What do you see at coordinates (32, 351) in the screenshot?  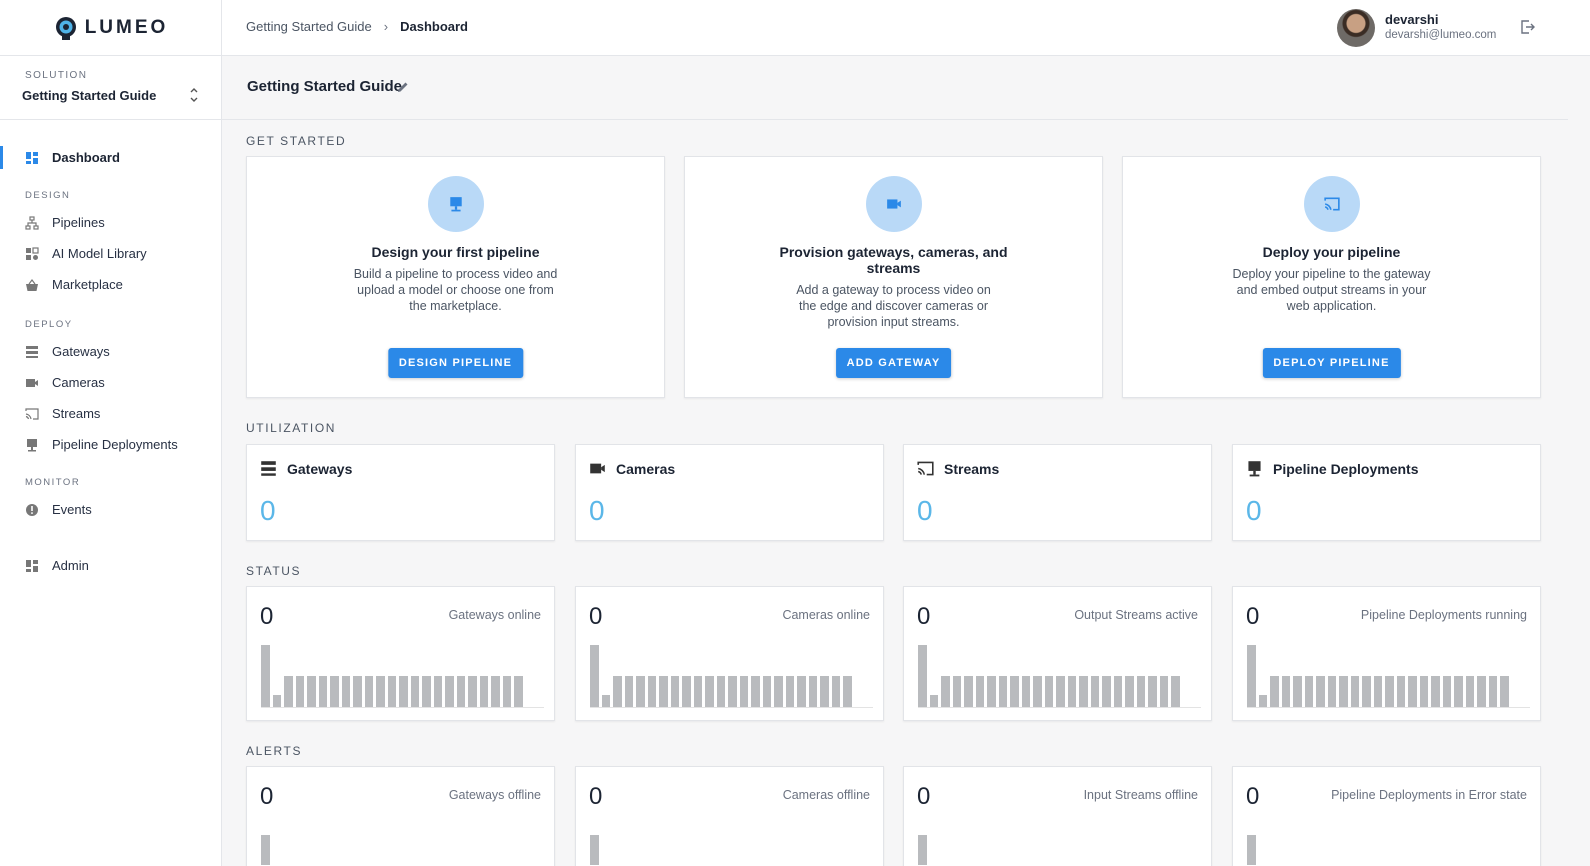 I see `gateway-icon` at bounding box center [32, 351].